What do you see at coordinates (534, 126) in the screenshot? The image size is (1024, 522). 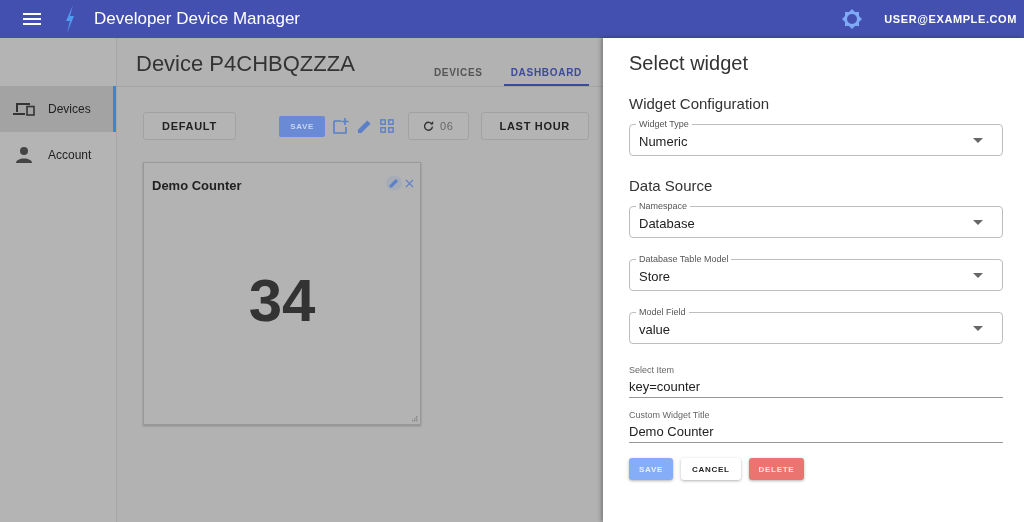 I see `time-range-button: LAST HOUR` at bounding box center [534, 126].